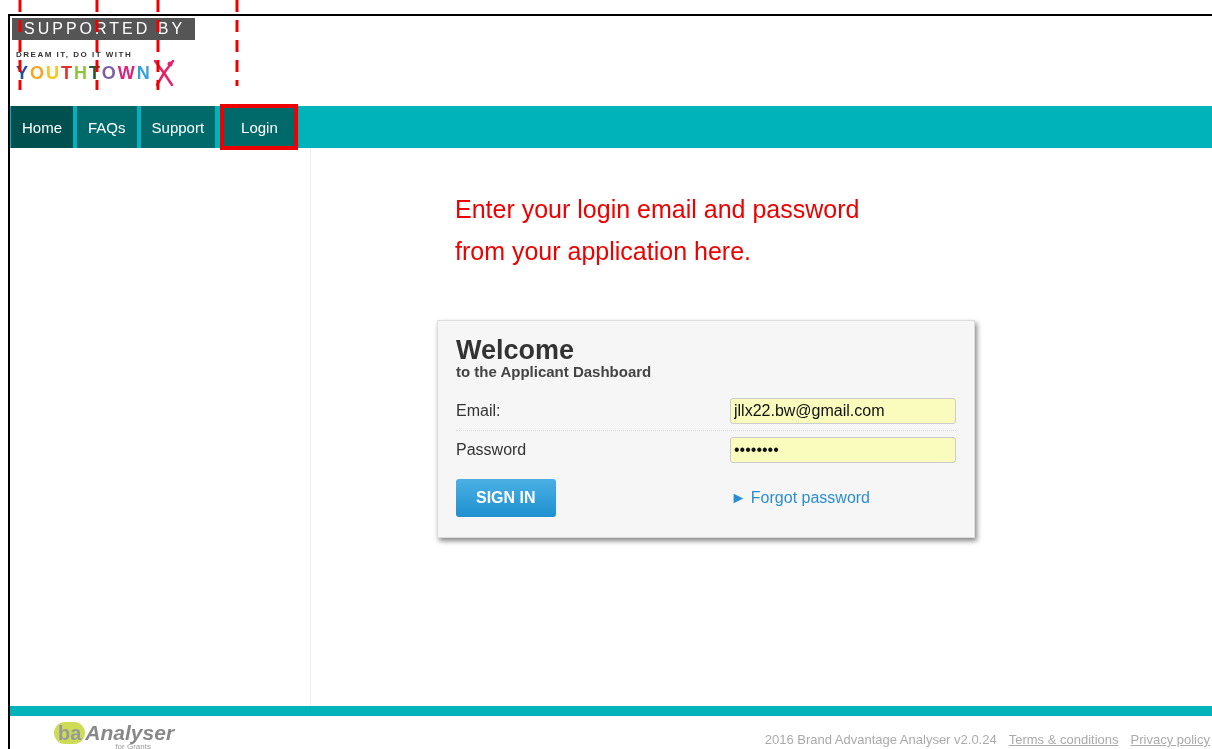 This screenshot has width=1212, height=749. I want to click on field-label: Email:, so click(478, 411).